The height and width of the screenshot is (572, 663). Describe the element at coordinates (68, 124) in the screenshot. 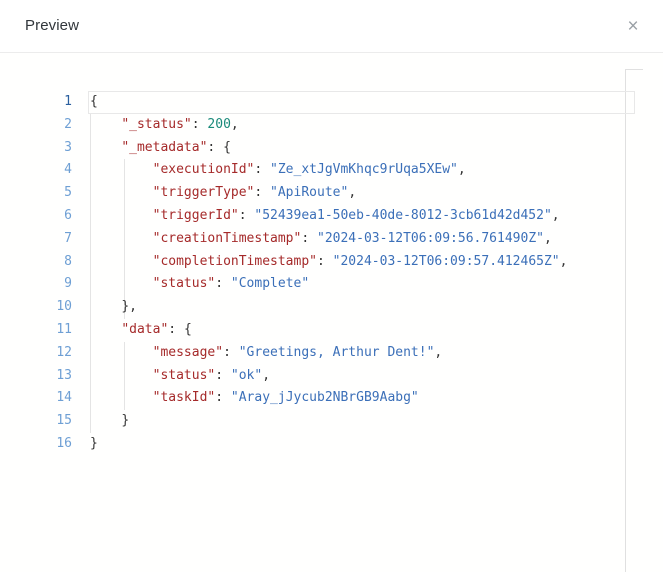

I see `line-number: 2` at that location.